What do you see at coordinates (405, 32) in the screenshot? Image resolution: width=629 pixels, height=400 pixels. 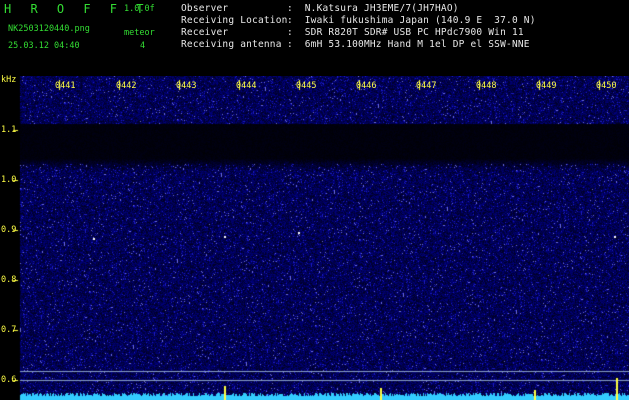 I see `info-receiver-value: : SDR R820T SDR# USB PC HPdc7900 Win 11` at bounding box center [405, 32].